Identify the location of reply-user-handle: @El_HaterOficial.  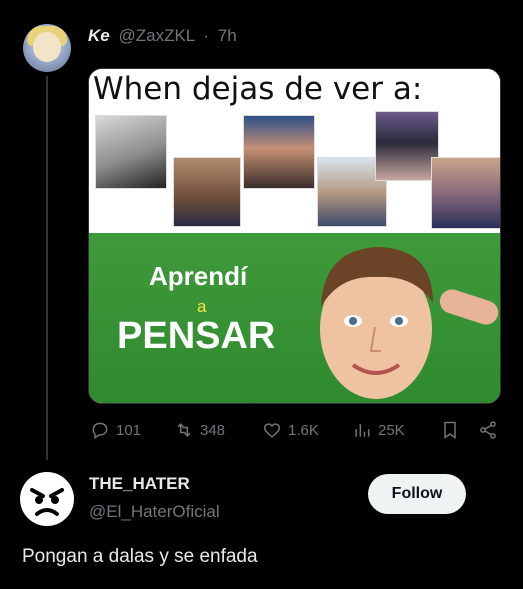
(154, 512).